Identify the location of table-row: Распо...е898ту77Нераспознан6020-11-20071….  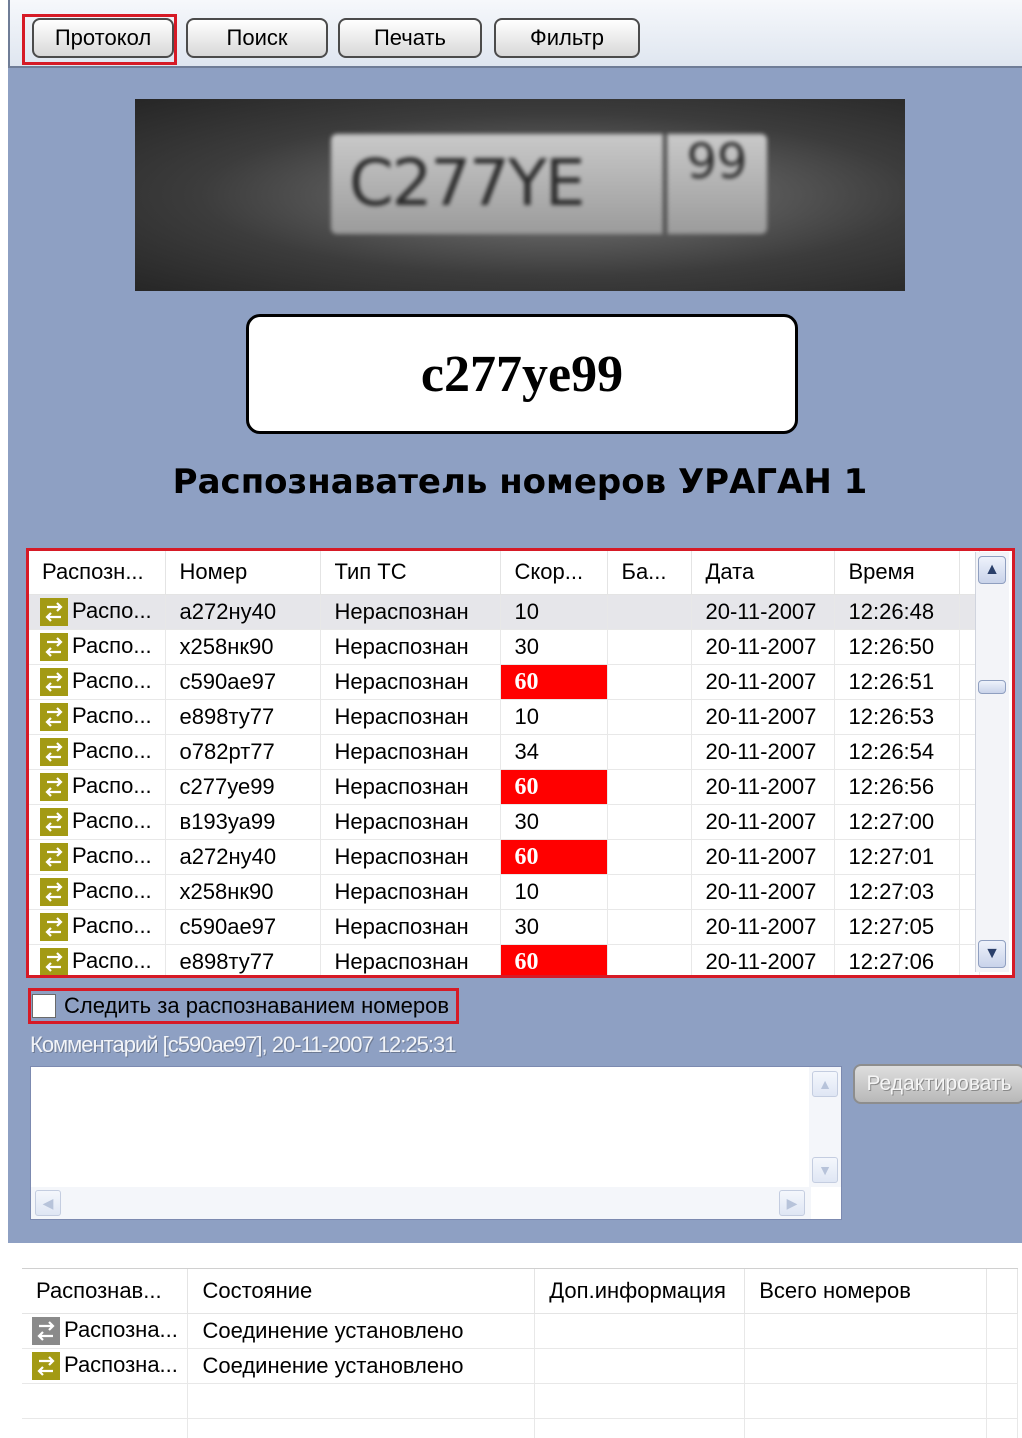
(503, 961).